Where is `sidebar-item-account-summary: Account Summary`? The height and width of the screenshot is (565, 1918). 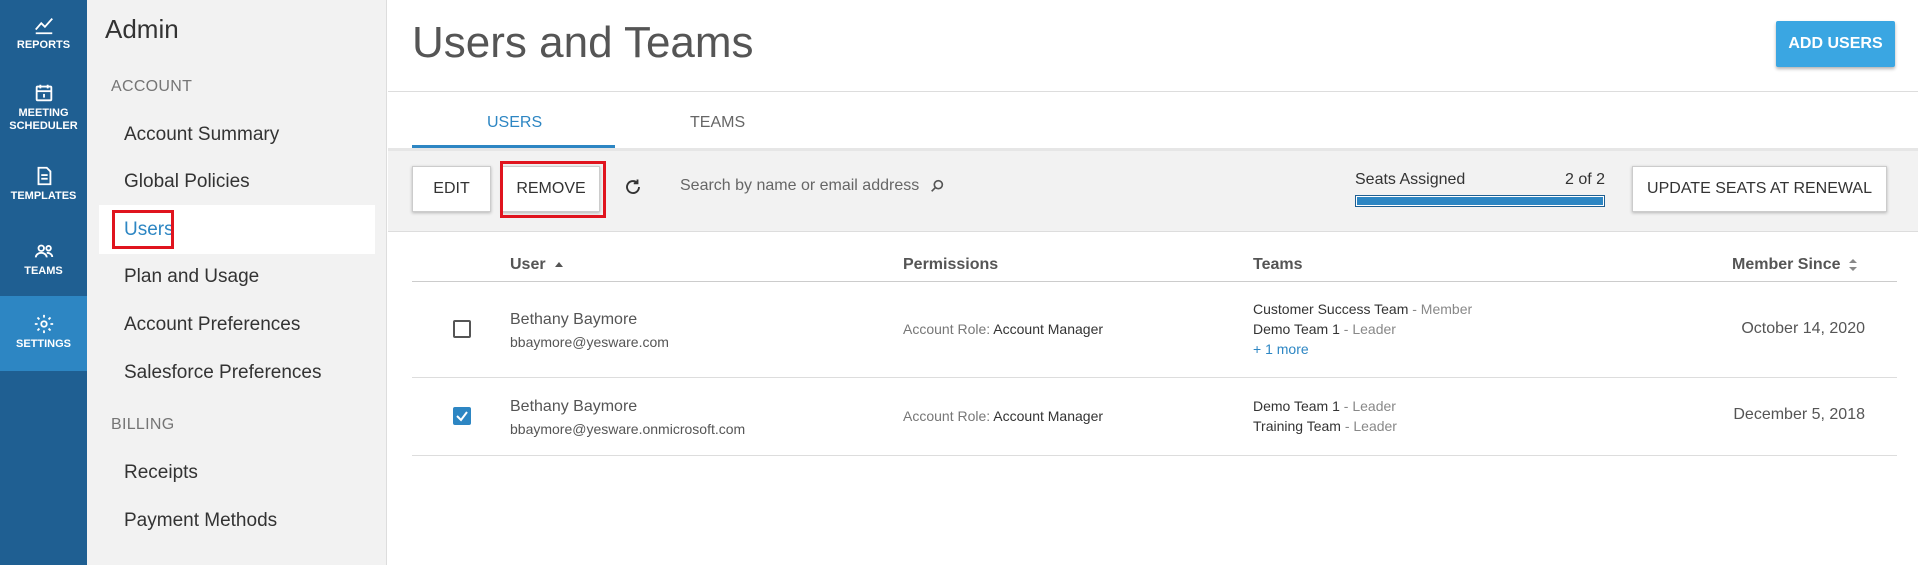 sidebar-item-account-summary: Account Summary is located at coordinates (201, 135).